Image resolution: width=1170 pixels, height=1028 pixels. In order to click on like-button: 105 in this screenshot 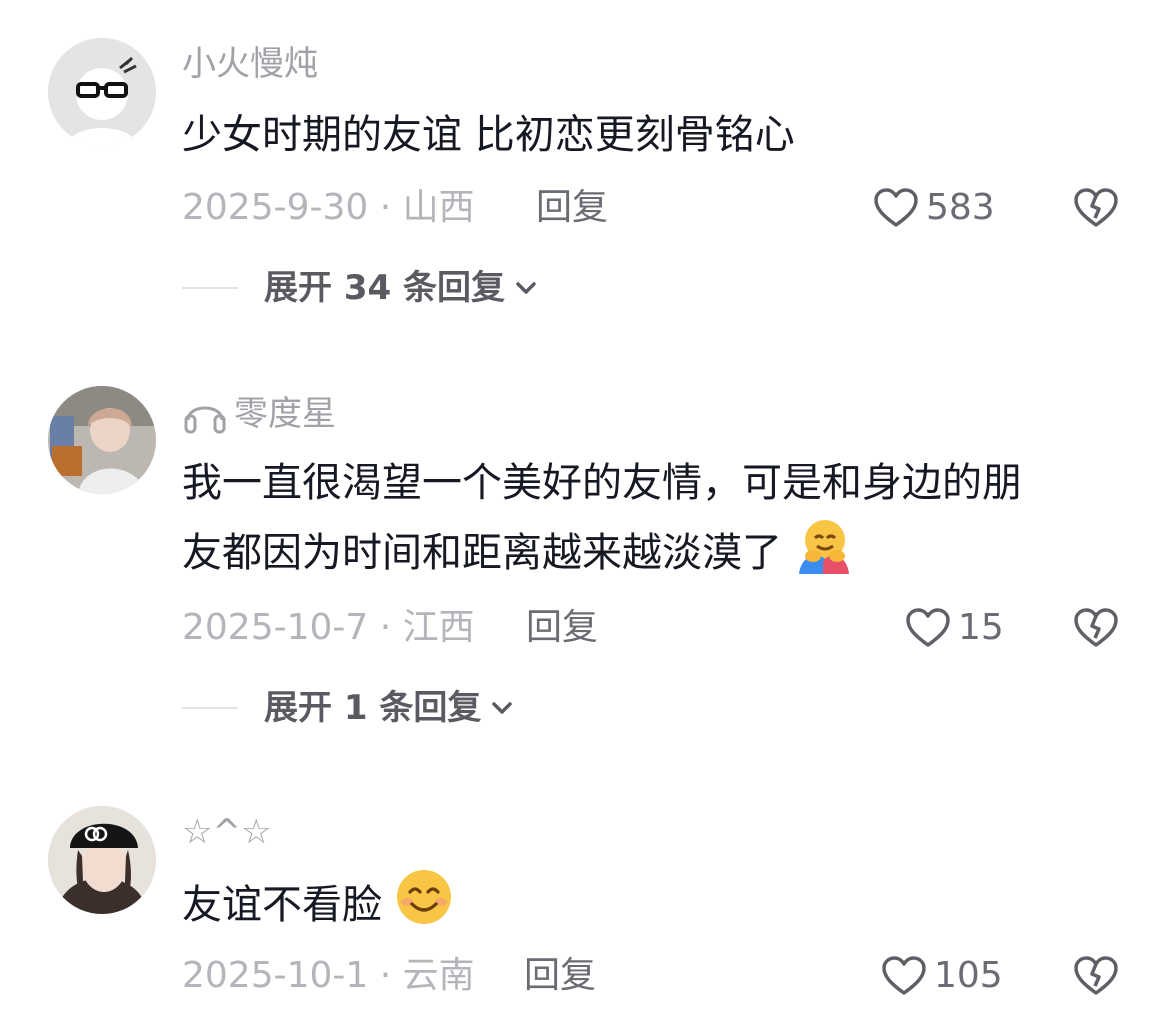, I will do `click(941, 976)`.